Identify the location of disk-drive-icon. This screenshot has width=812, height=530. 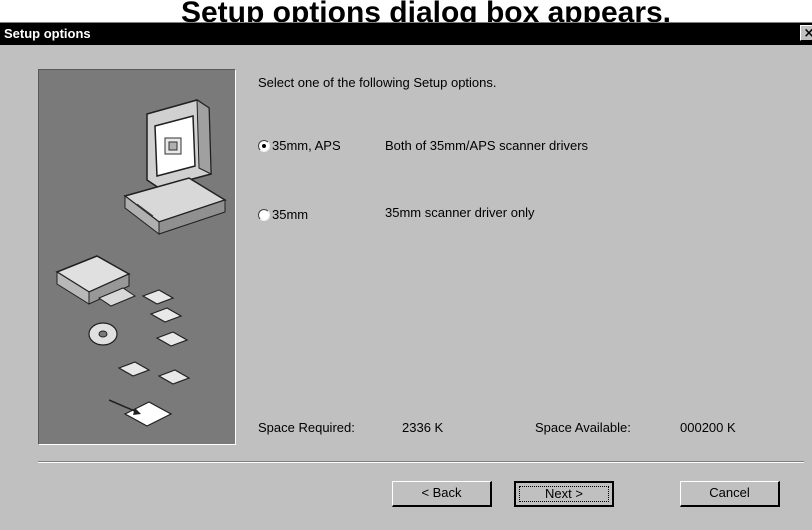
(96, 281).